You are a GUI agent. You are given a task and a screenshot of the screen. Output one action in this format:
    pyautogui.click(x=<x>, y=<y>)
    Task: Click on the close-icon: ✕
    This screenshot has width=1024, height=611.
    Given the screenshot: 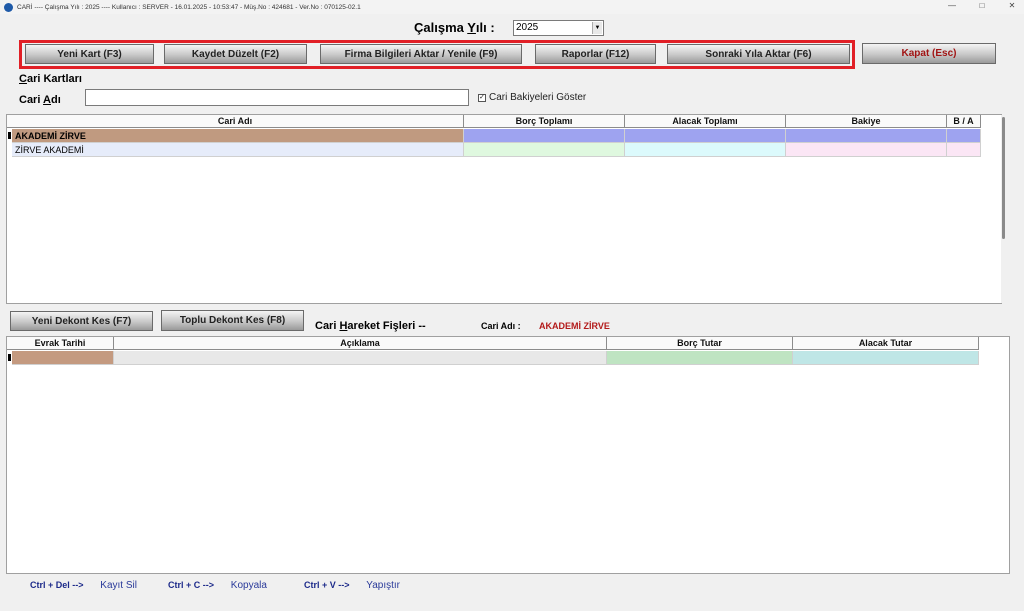 What is the action you would take?
    pyautogui.click(x=1012, y=5)
    